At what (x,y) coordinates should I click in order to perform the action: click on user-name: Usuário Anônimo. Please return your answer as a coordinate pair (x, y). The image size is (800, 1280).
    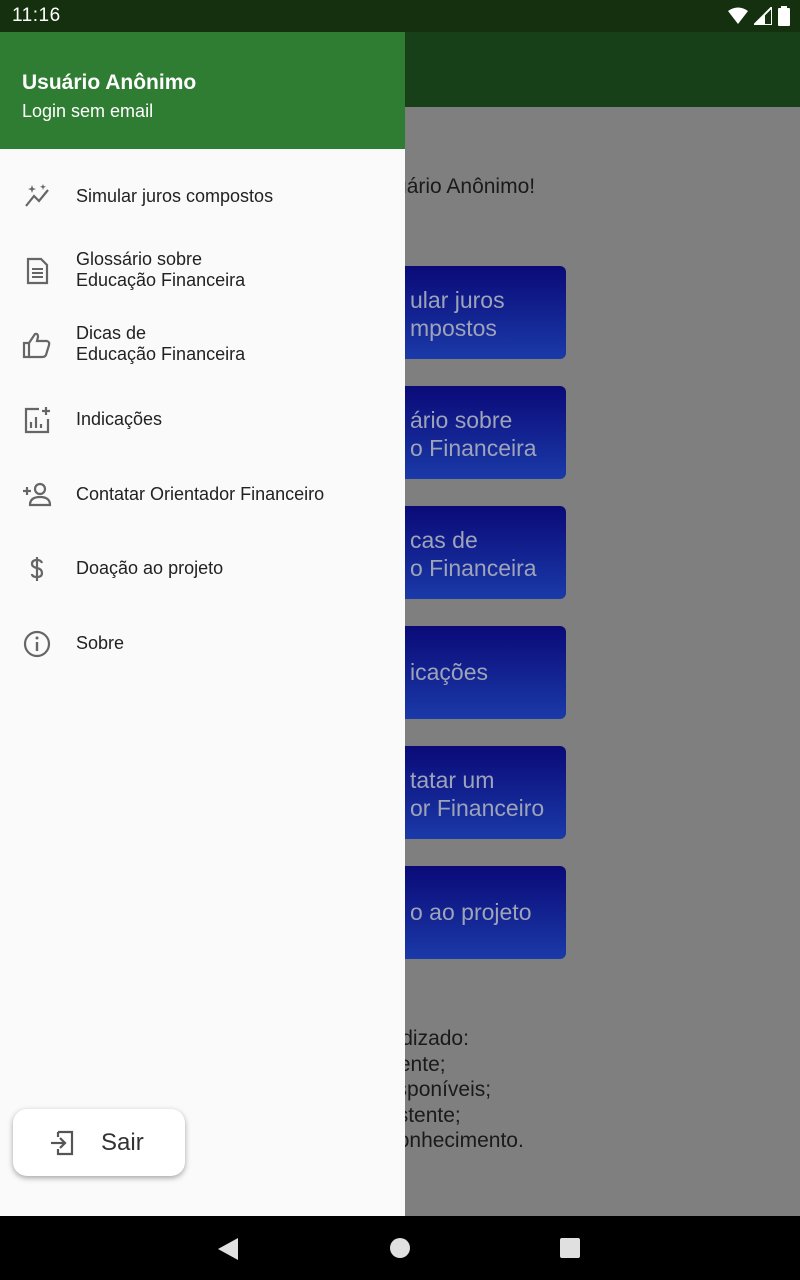
    Looking at the image, I should click on (109, 82).